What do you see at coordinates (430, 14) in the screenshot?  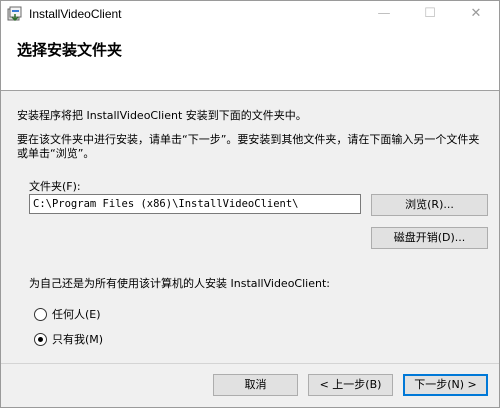 I see `maximize-icon: ☐` at bounding box center [430, 14].